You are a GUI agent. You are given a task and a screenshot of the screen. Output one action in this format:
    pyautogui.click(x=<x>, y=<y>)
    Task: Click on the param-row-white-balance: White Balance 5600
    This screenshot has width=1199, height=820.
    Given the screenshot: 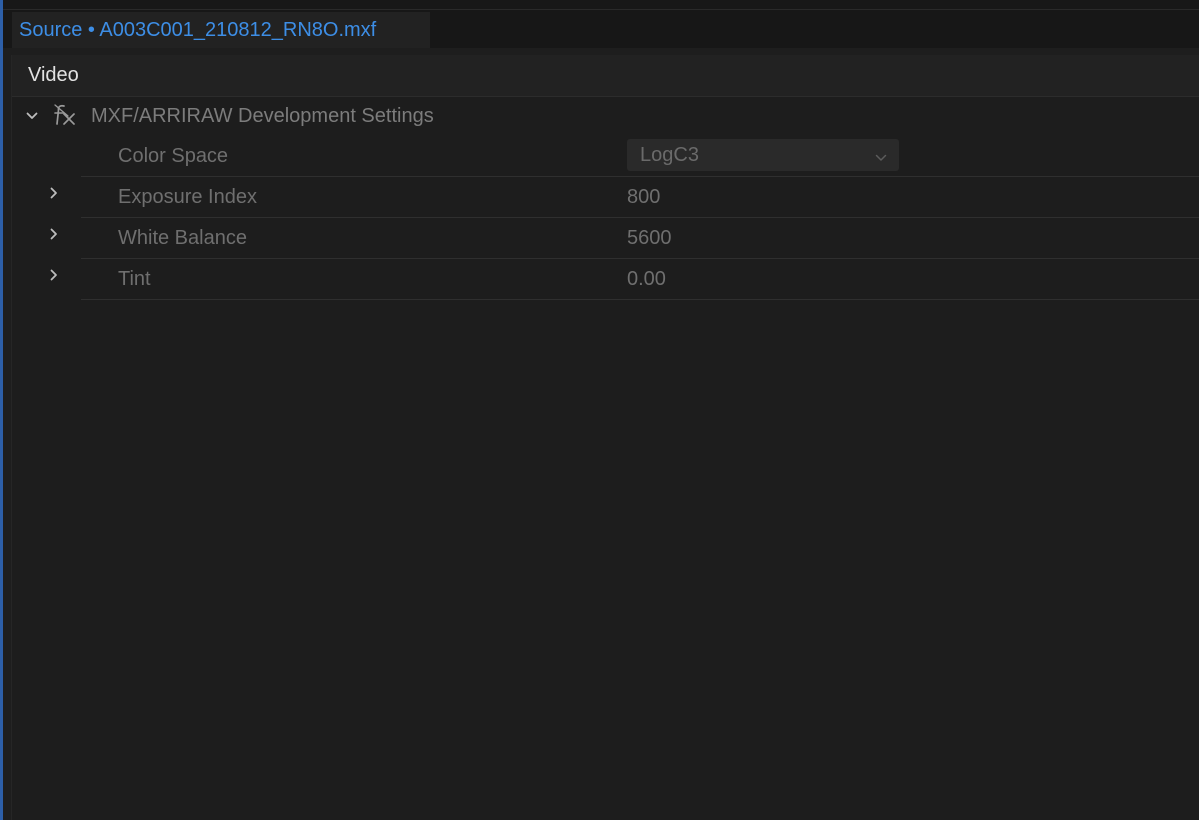 What is the action you would take?
    pyautogui.click(x=605, y=239)
    